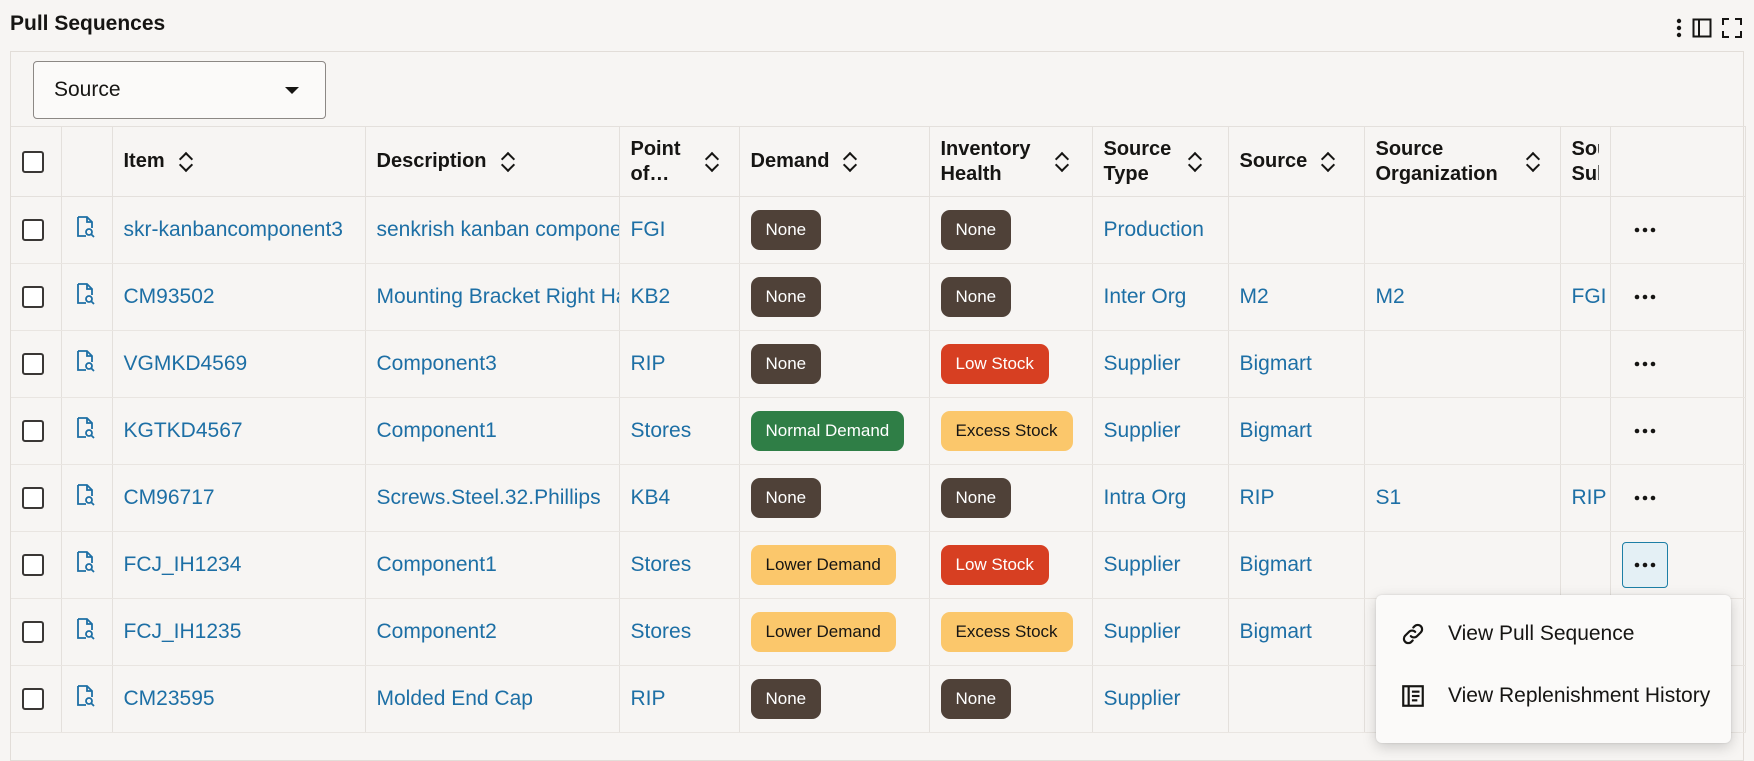 This screenshot has width=1754, height=761. Describe the element at coordinates (834, 161) in the screenshot. I see `column-header-demand: Demand` at that location.